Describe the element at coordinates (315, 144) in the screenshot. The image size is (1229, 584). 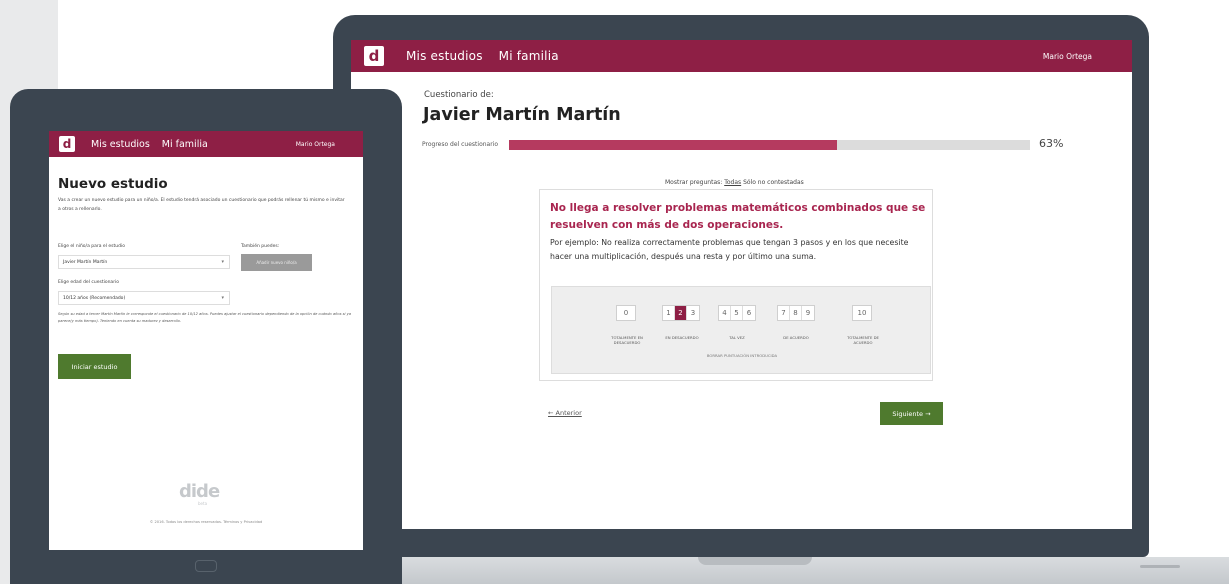
I see `tablet-user-menu: Mario Ortega` at that location.